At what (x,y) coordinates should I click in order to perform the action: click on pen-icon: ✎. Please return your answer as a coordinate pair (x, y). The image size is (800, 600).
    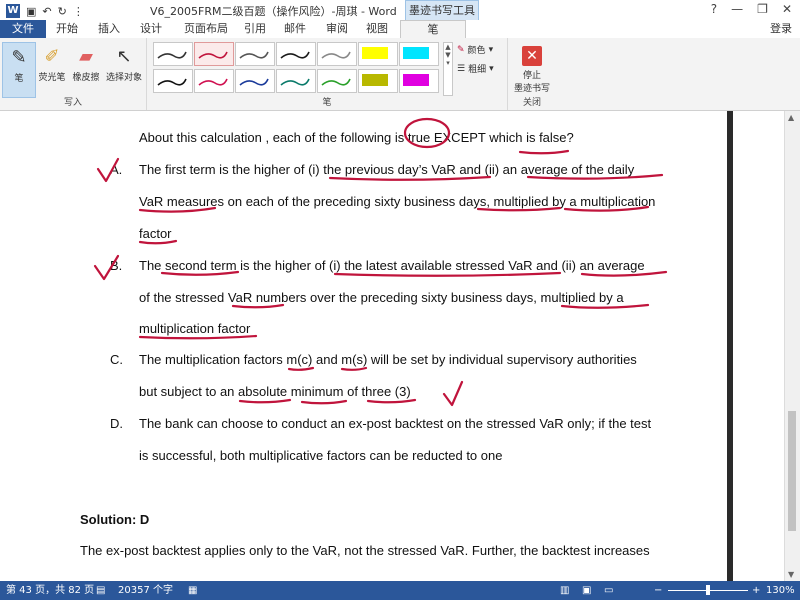
    Looking at the image, I should click on (19, 57).